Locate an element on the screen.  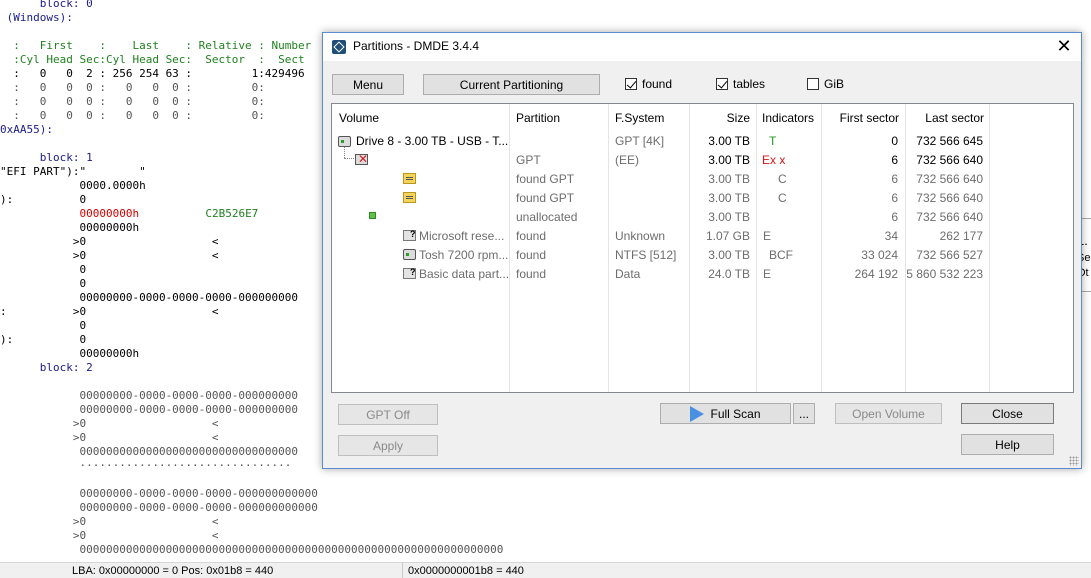
first-sector-cell: 34 is located at coordinates (891, 236).